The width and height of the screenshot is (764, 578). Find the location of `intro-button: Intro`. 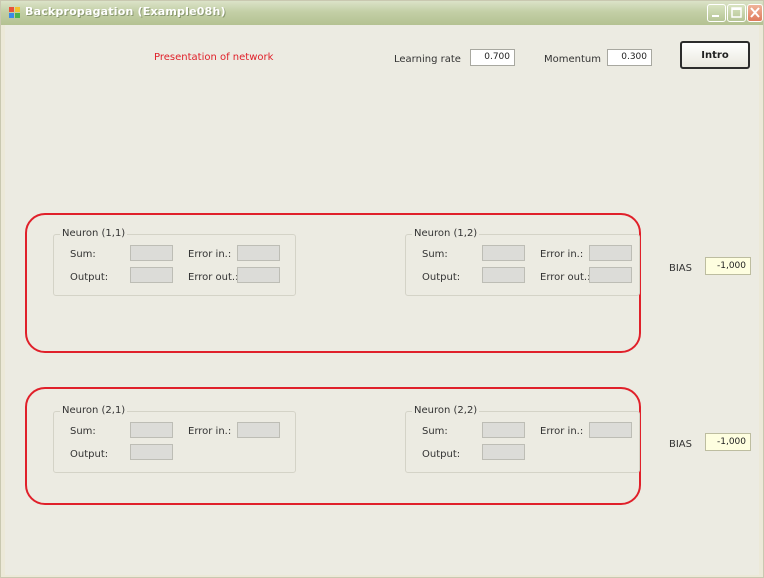

intro-button: Intro is located at coordinates (715, 55).